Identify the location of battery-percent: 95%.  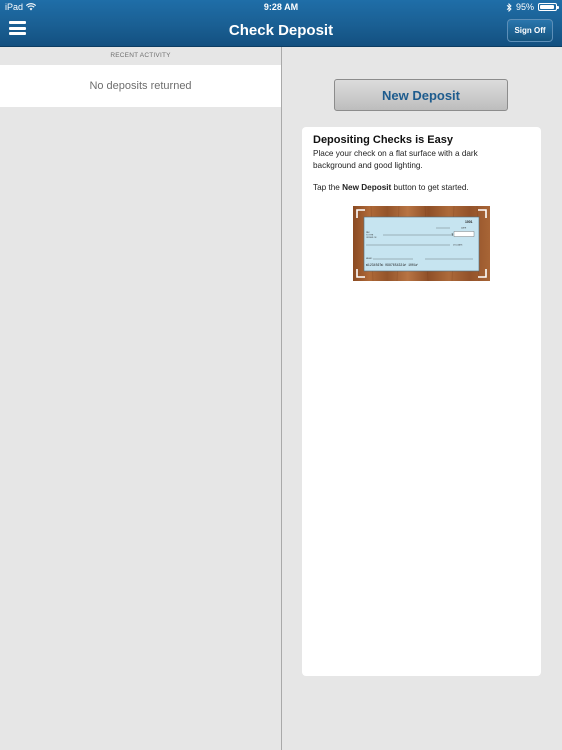
(524, 7).